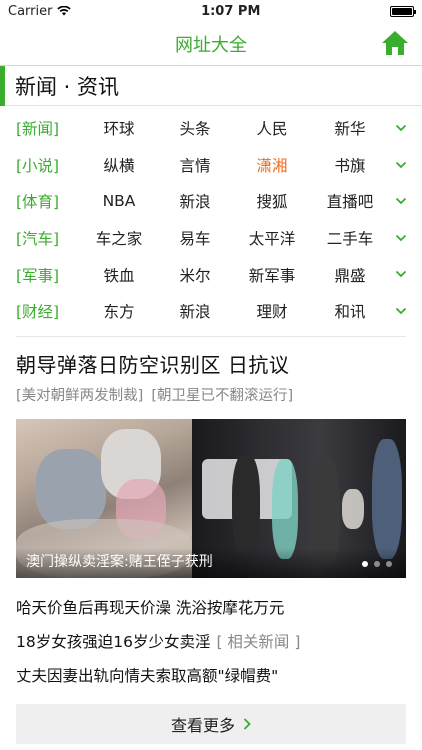 The height and width of the screenshot is (750, 422). What do you see at coordinates (231, 11) in the screenshot?
I see `clock: 1:07 PM` at bounding box center [231, 11].